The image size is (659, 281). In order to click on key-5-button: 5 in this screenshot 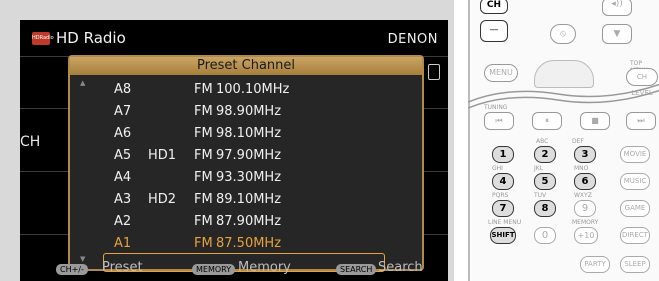, I will do `click(545, 181)`.